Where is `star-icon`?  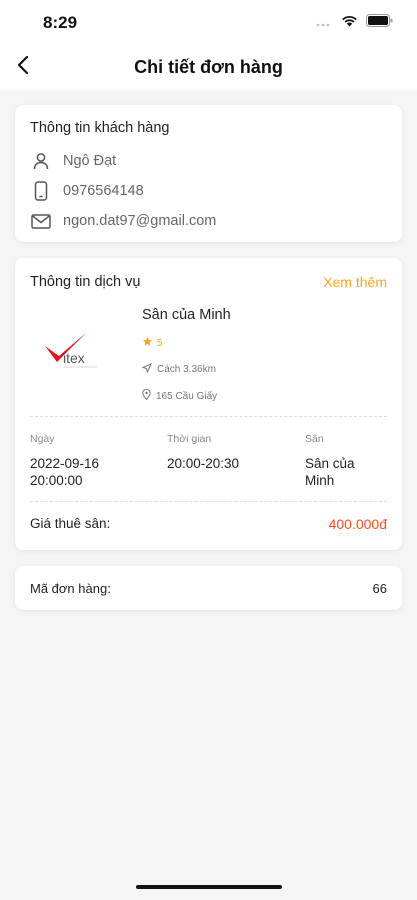
star-icon is located at coordinates (147, 343).